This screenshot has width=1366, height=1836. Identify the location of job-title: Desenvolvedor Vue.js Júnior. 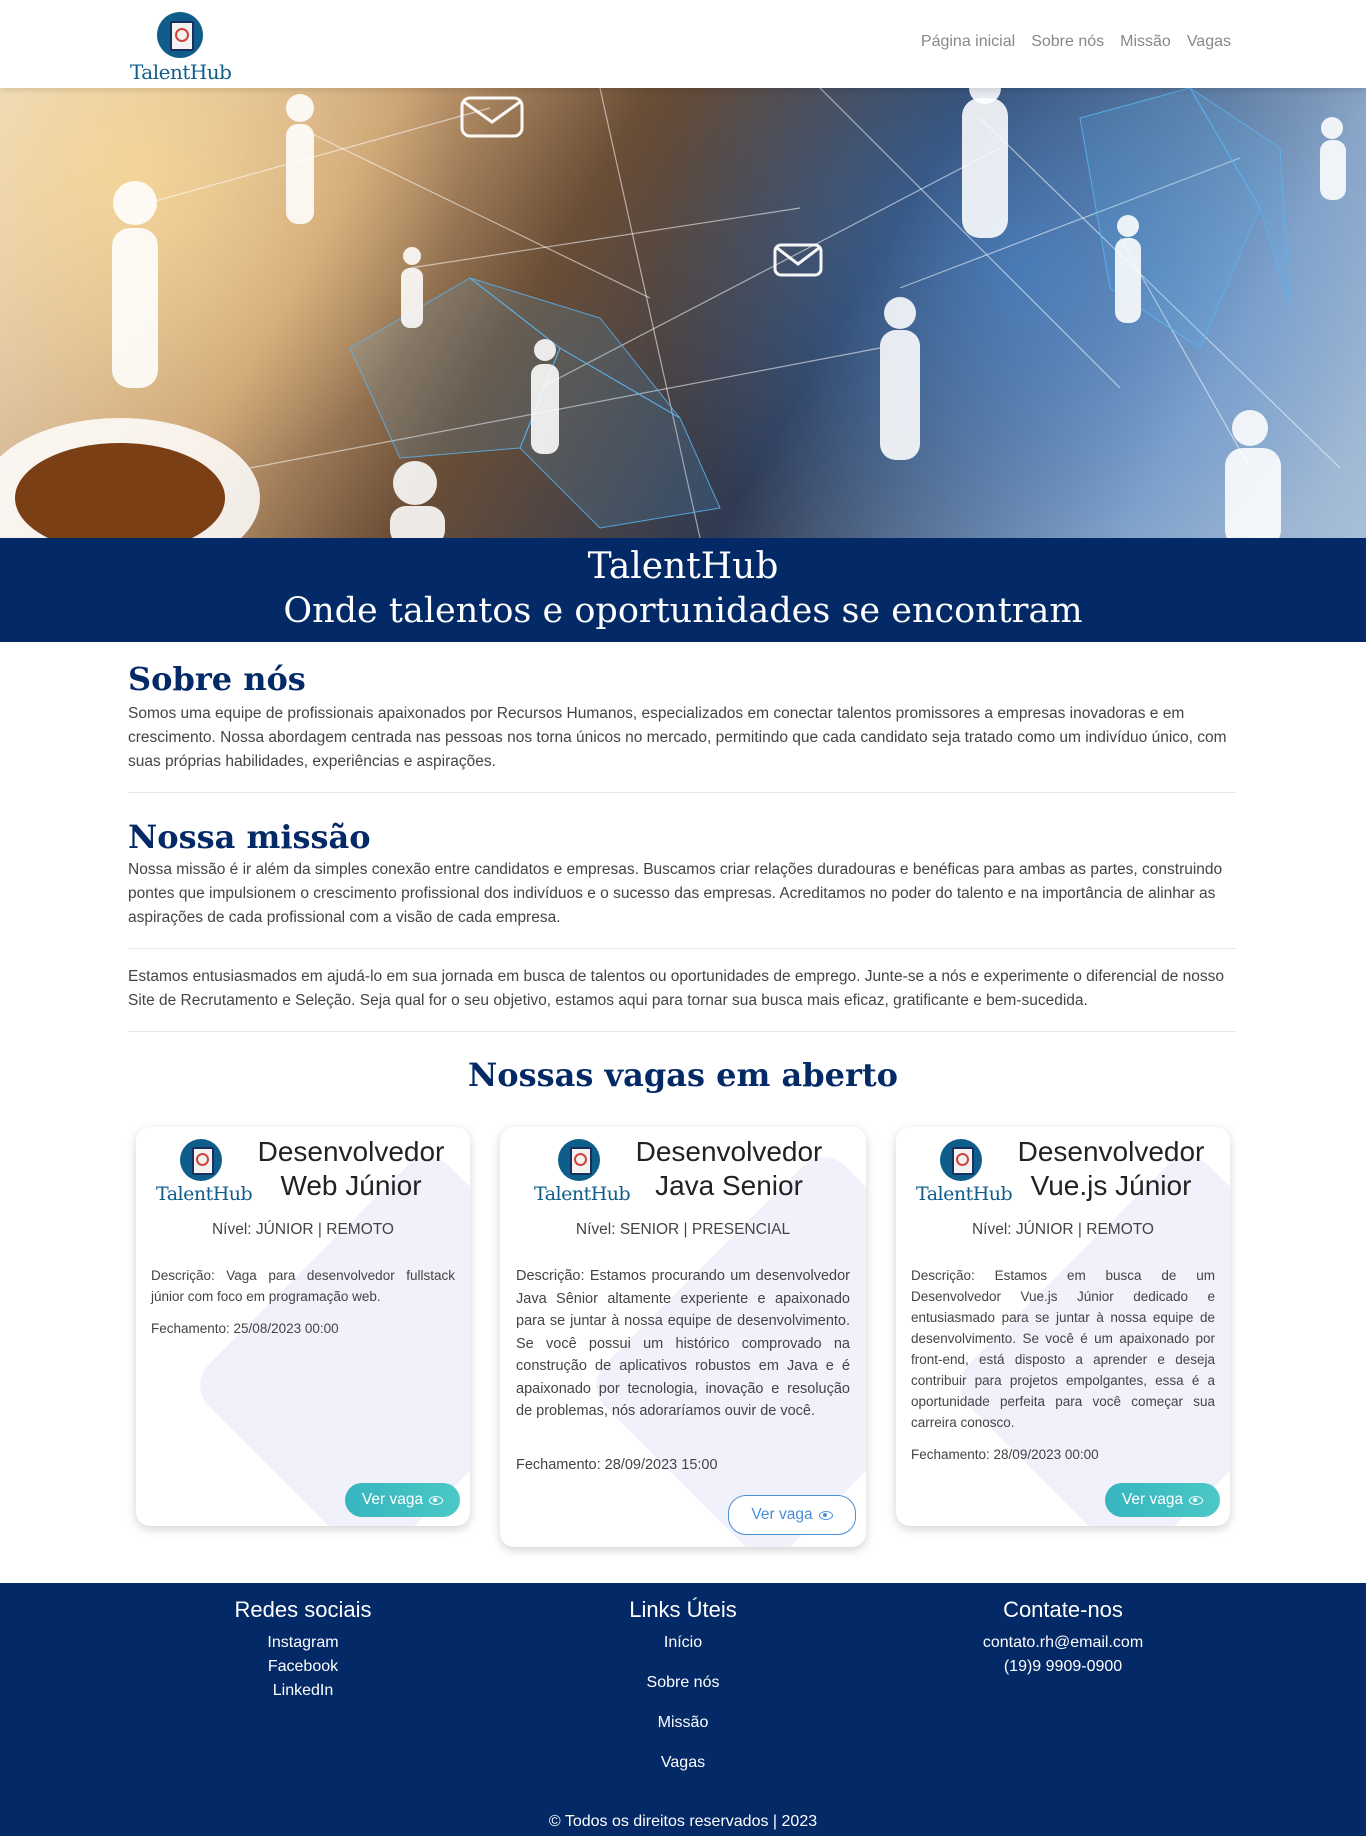
(1111, 1168).